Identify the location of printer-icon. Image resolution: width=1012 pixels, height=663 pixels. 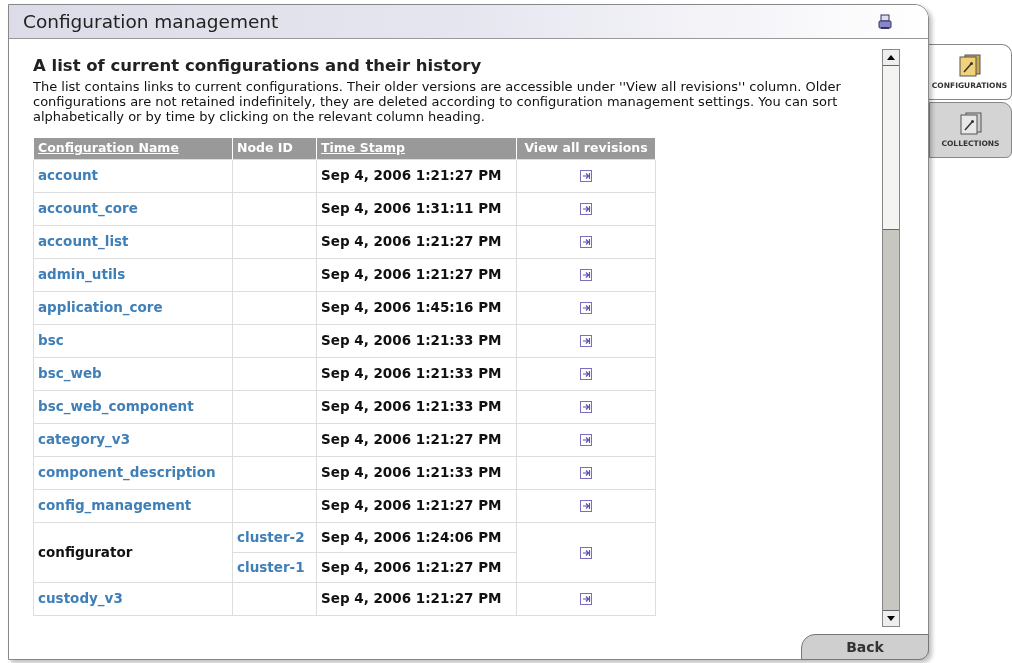
(885, 21).